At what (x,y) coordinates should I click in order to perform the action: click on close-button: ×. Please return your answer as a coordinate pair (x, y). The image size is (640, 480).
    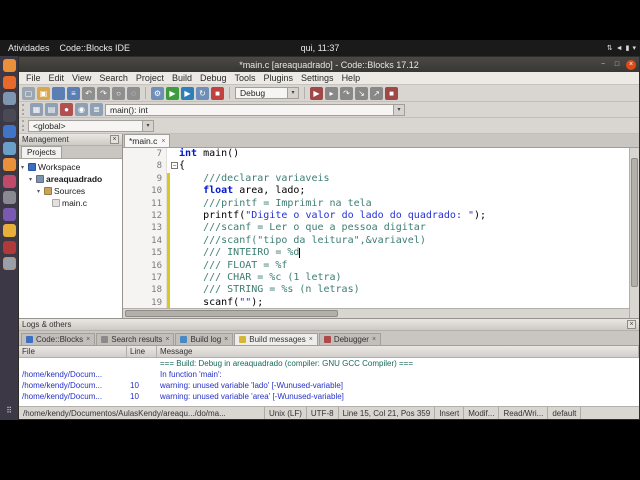
    Looking at the image, I should click on (631, 64).